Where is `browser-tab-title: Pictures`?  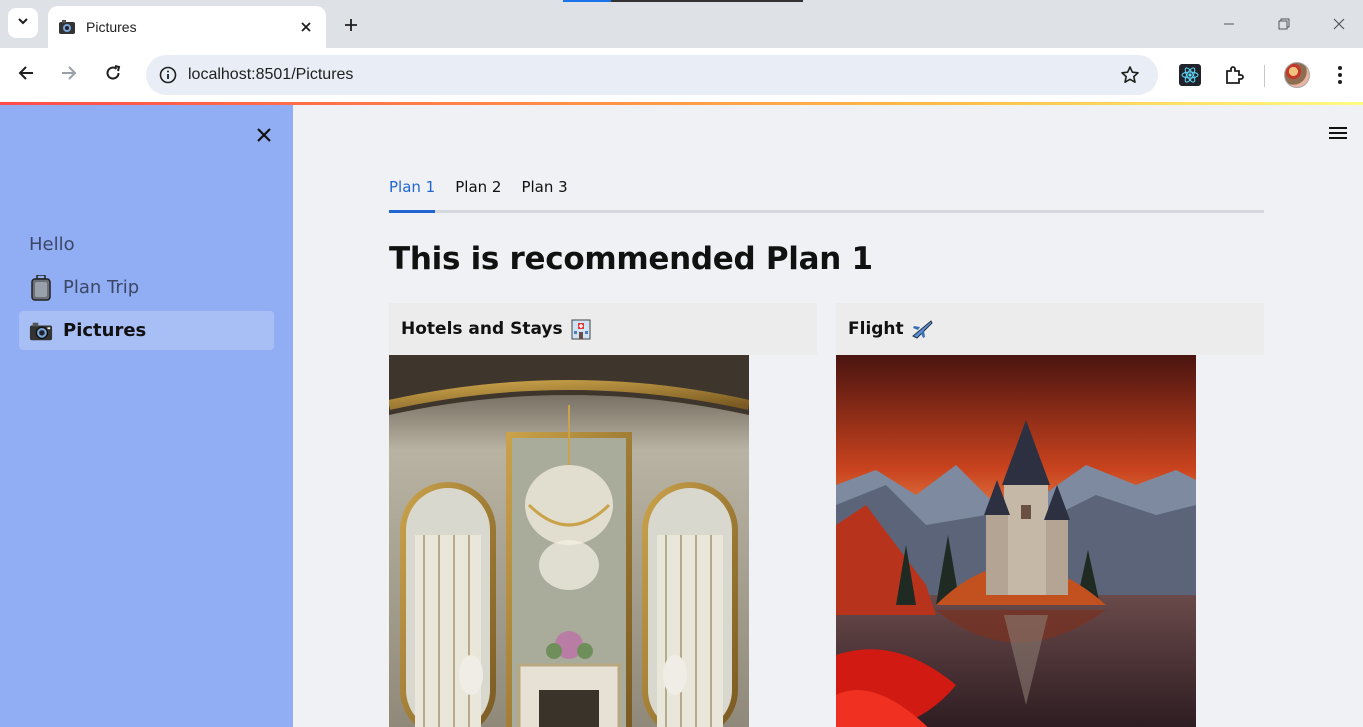
browser-tab-title: Pictures is located at coordinates (111, 27).